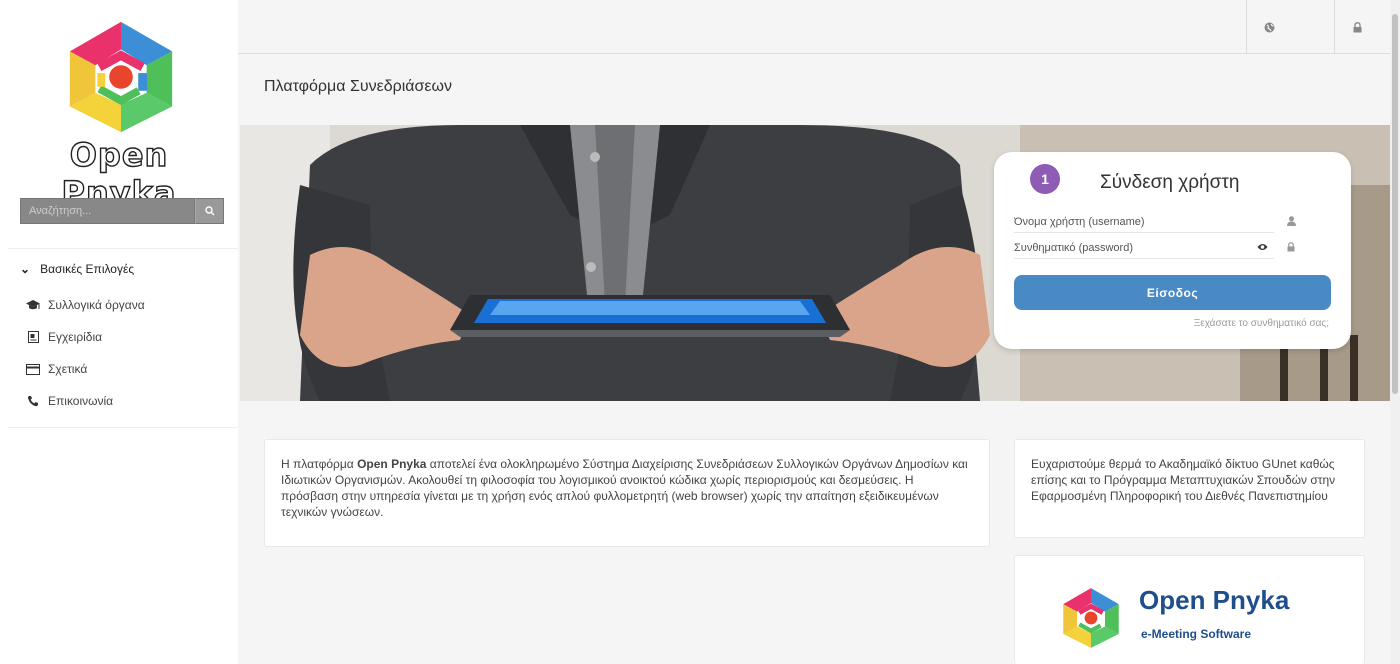 This screenshot has width=1400, height=664. Describe the element at coordinates (123, 369) in the screenshot. I see `sidebar-item-about: Σχετικά` at that location.